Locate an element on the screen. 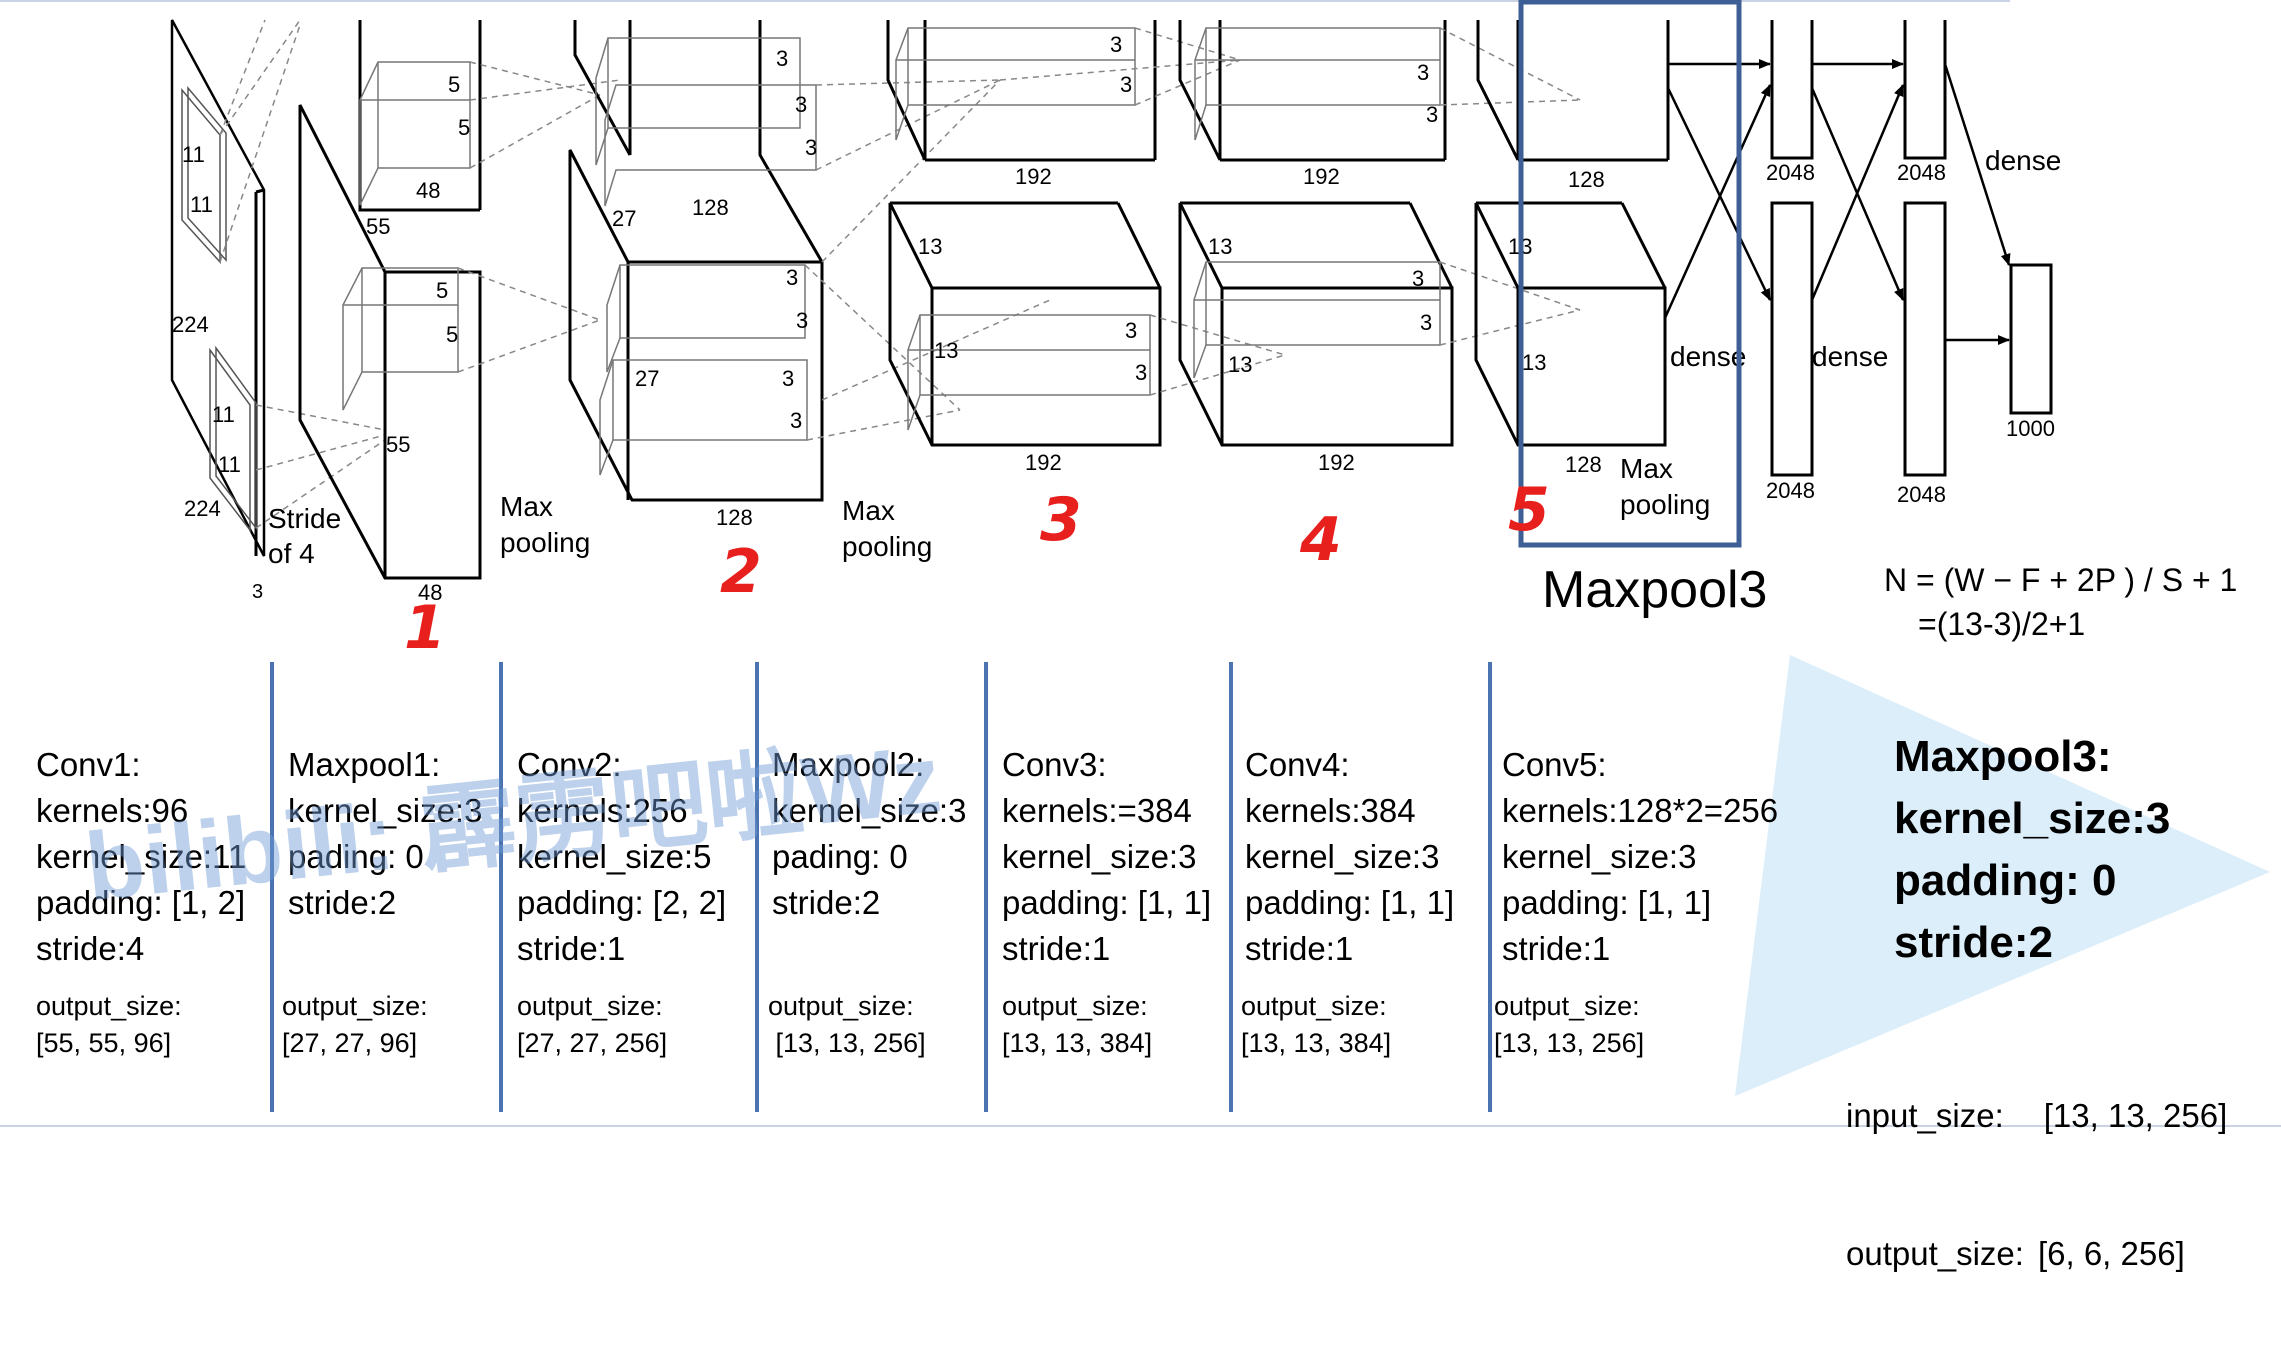  output-size-value: [27, 27, 96] is located at coordinates (350, 1043).